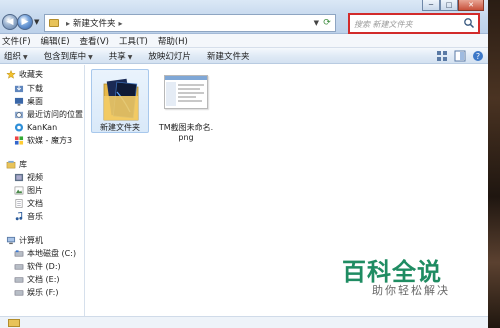  I want to click on file-item-folder: 新建文件夹, so click(120, 101).